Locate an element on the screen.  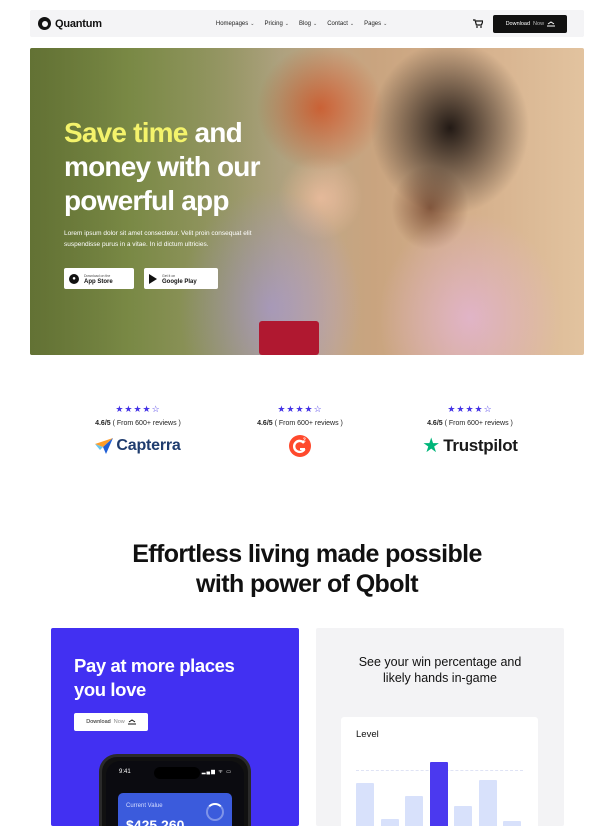
phone-screen: 9:41 ▂▄▆ ᯤ ▭ Current Value $425,260 is located at coordinates (175, 793).